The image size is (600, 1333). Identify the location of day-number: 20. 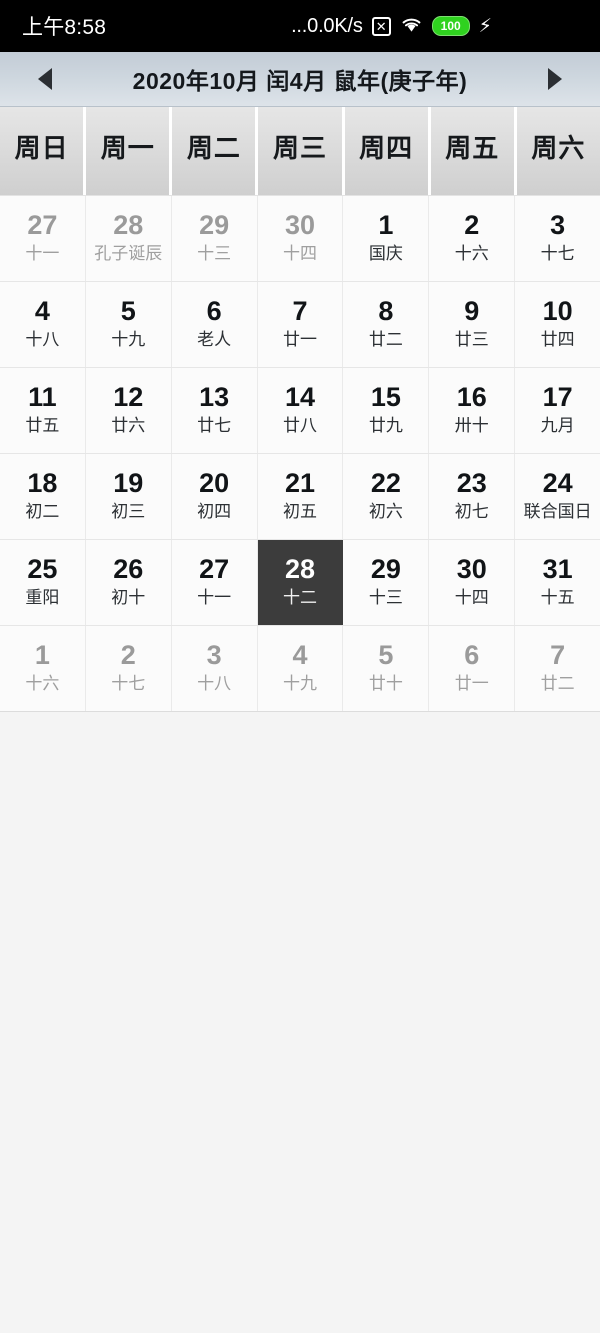
(214, 482).